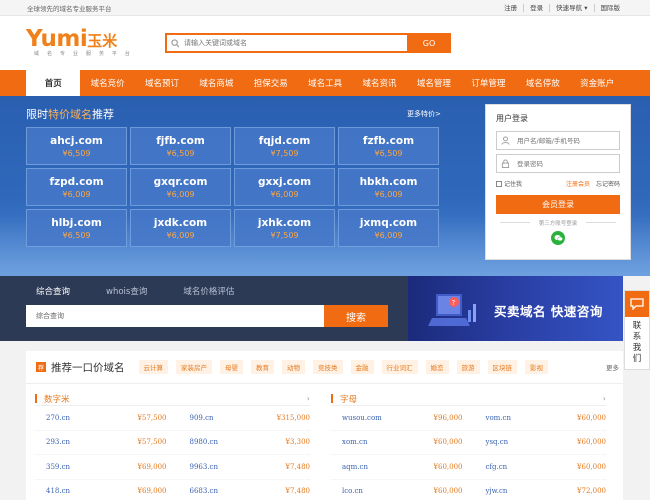 The height and width of the screenshot is (500, 650). I want to click on table-row: lco.cn ¥60,000 yjw.cn ¥72,000, so click(468, 490).